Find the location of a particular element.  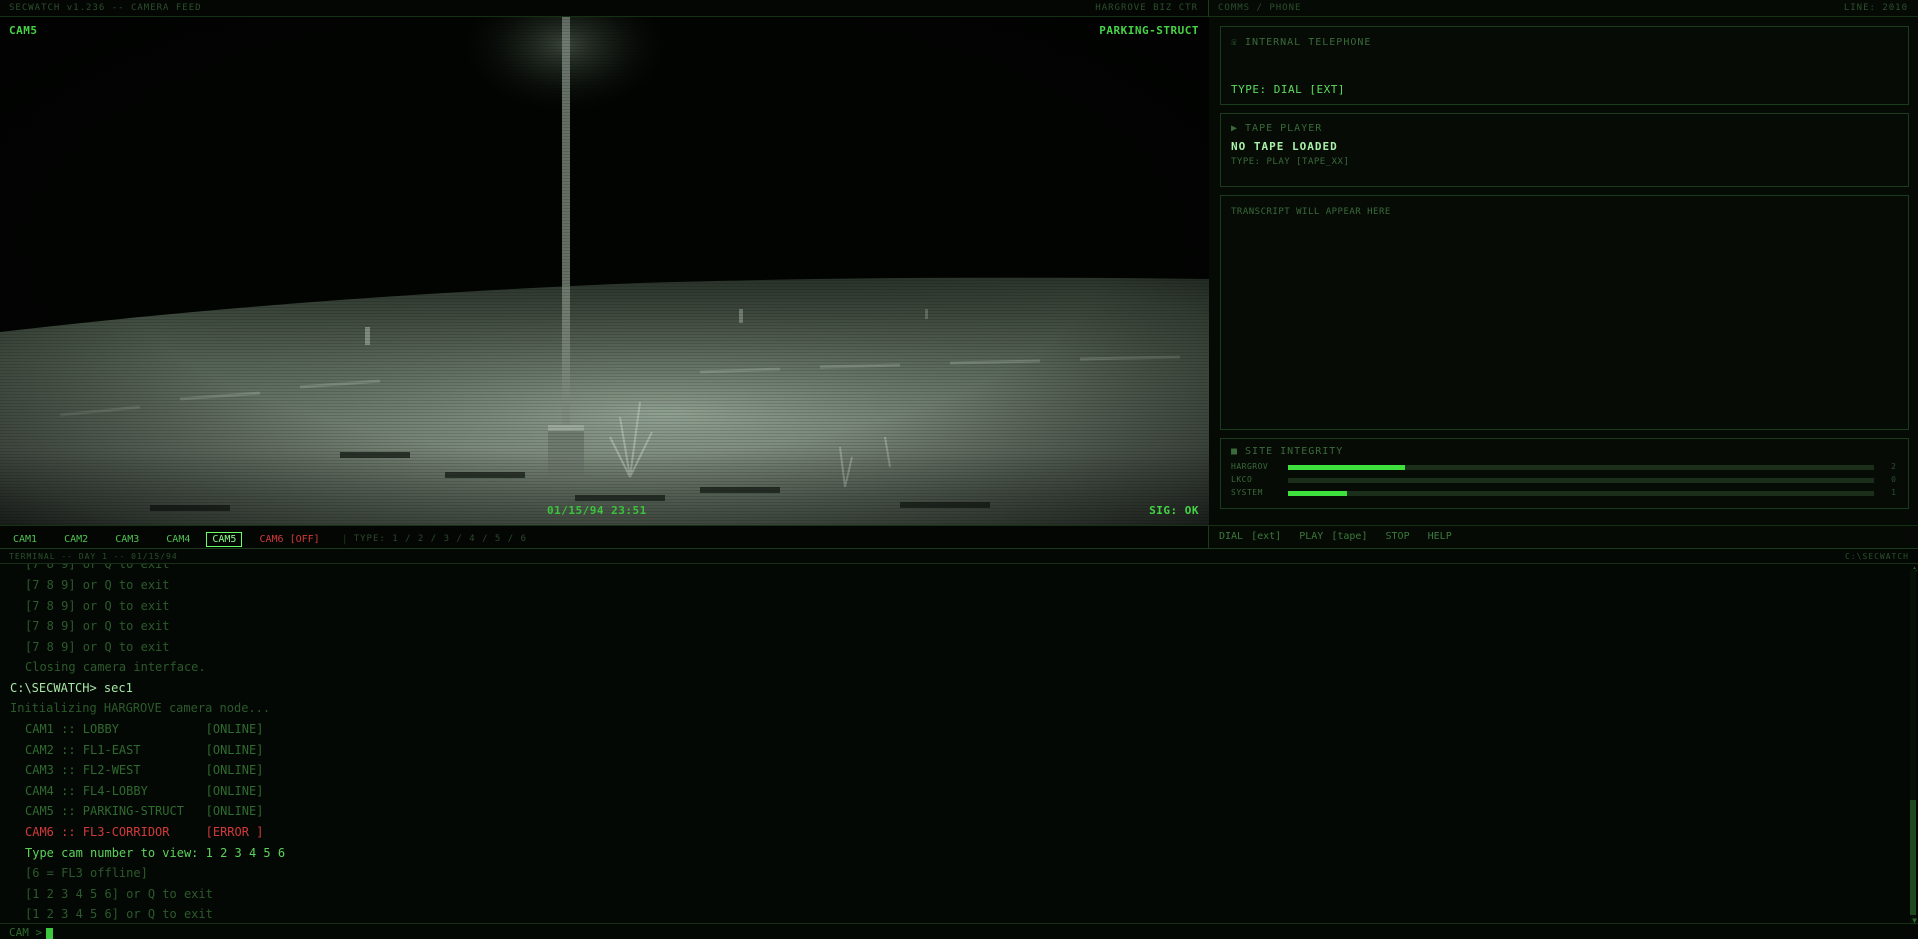

camera-site-name: HARGROVE BIZ CTR is located at coordinates (1146, 8).